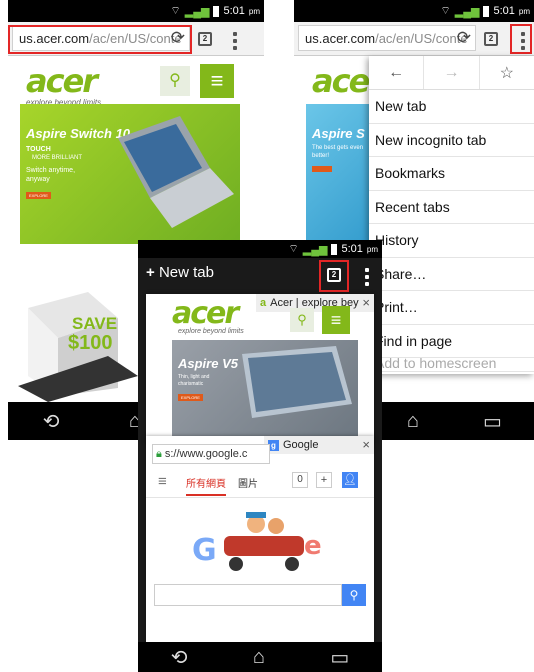 The image size is (534, 672). I want to click on menu-button-highlight, so click(521, 39).